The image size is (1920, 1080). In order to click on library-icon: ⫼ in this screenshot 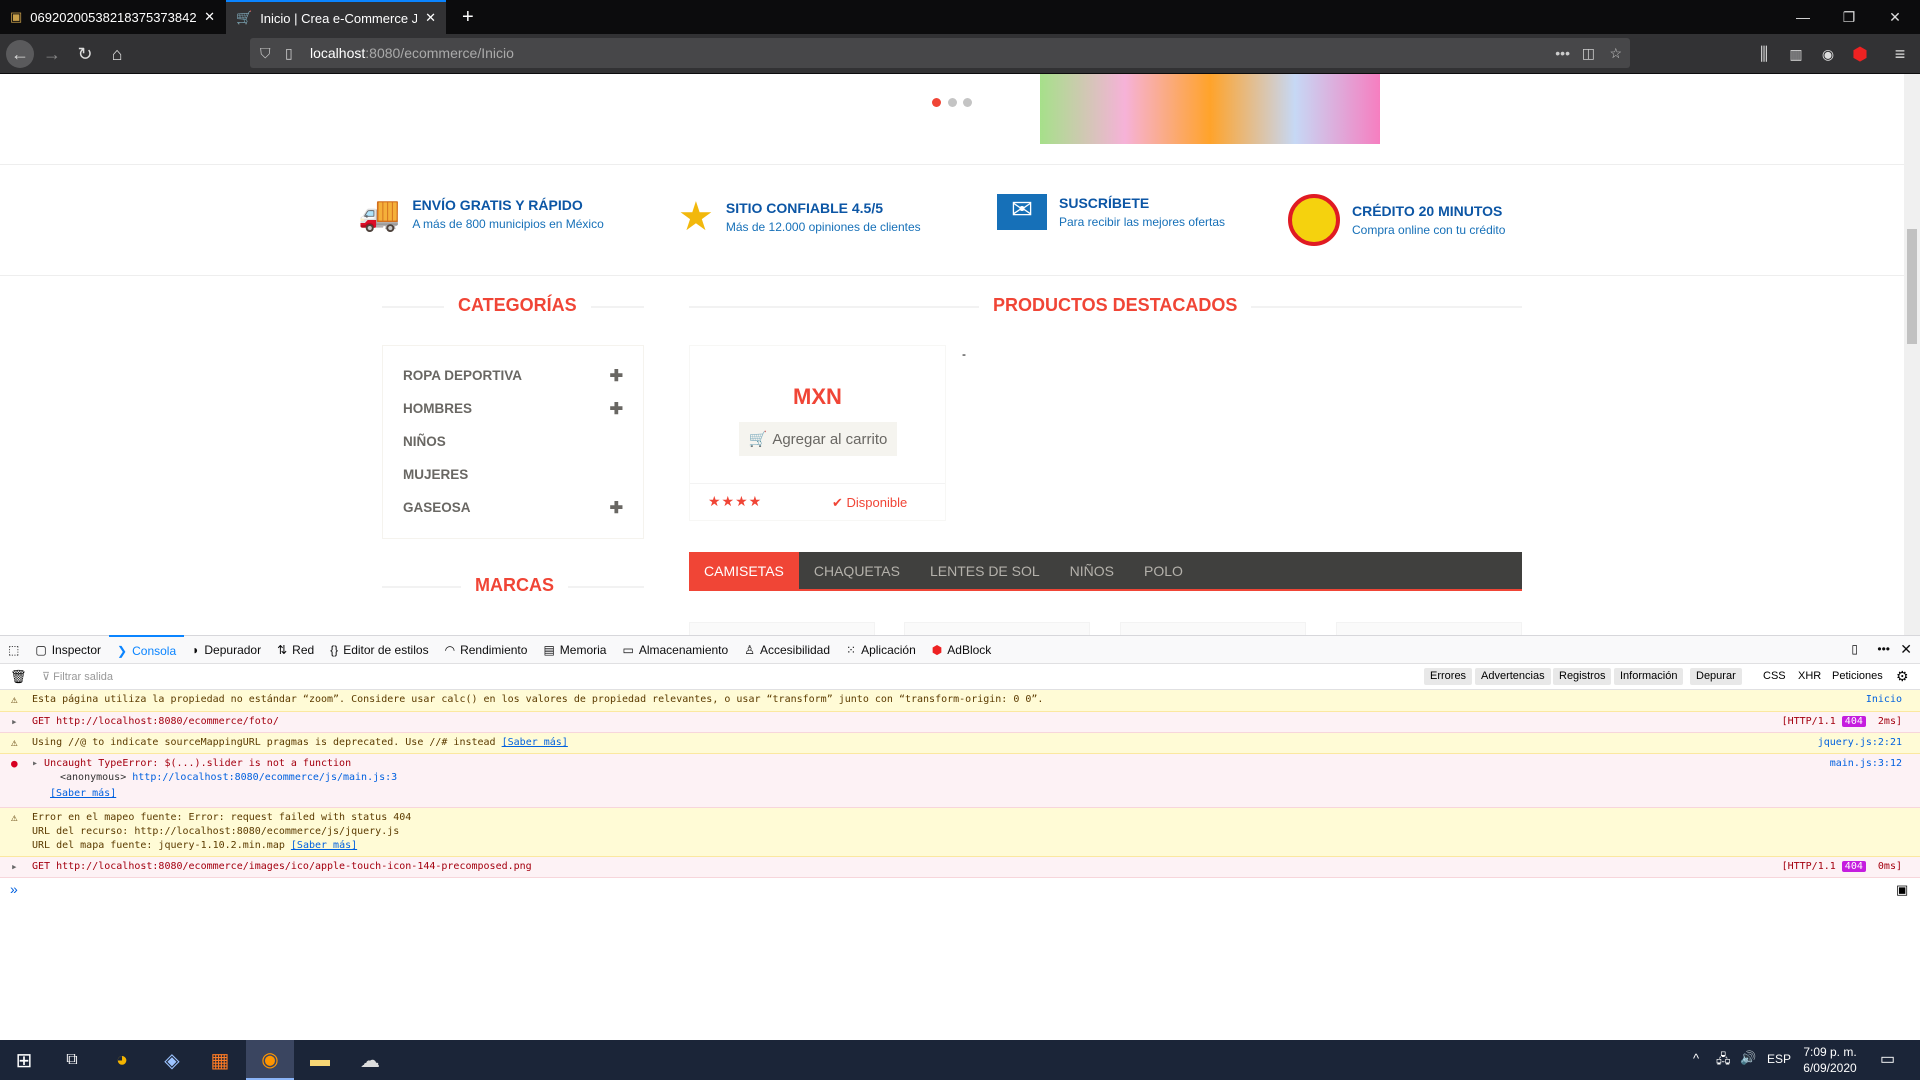, I will do `click(1764, 54)`.